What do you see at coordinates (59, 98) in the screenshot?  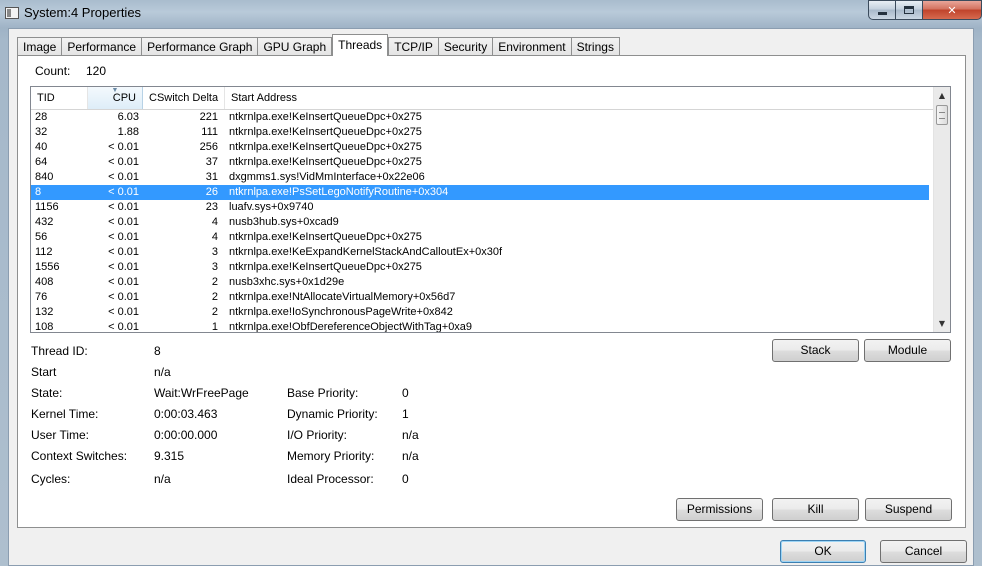 I see `column-header-tid: TID` at bounding box center [59, 98].